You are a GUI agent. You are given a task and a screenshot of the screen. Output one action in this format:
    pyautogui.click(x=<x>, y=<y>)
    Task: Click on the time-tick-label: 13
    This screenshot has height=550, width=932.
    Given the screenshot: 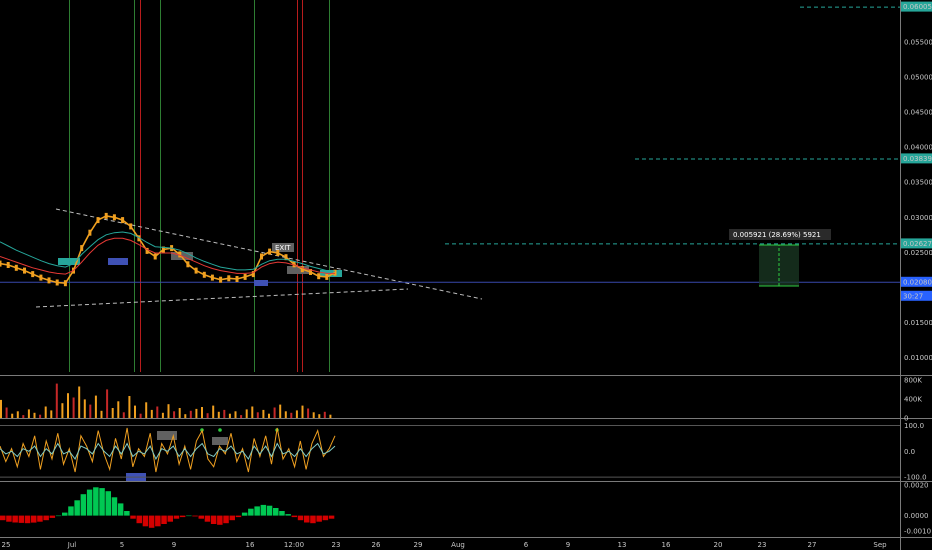 What is the action you would take?
    pyautogui.click(x=622, y=545)
    